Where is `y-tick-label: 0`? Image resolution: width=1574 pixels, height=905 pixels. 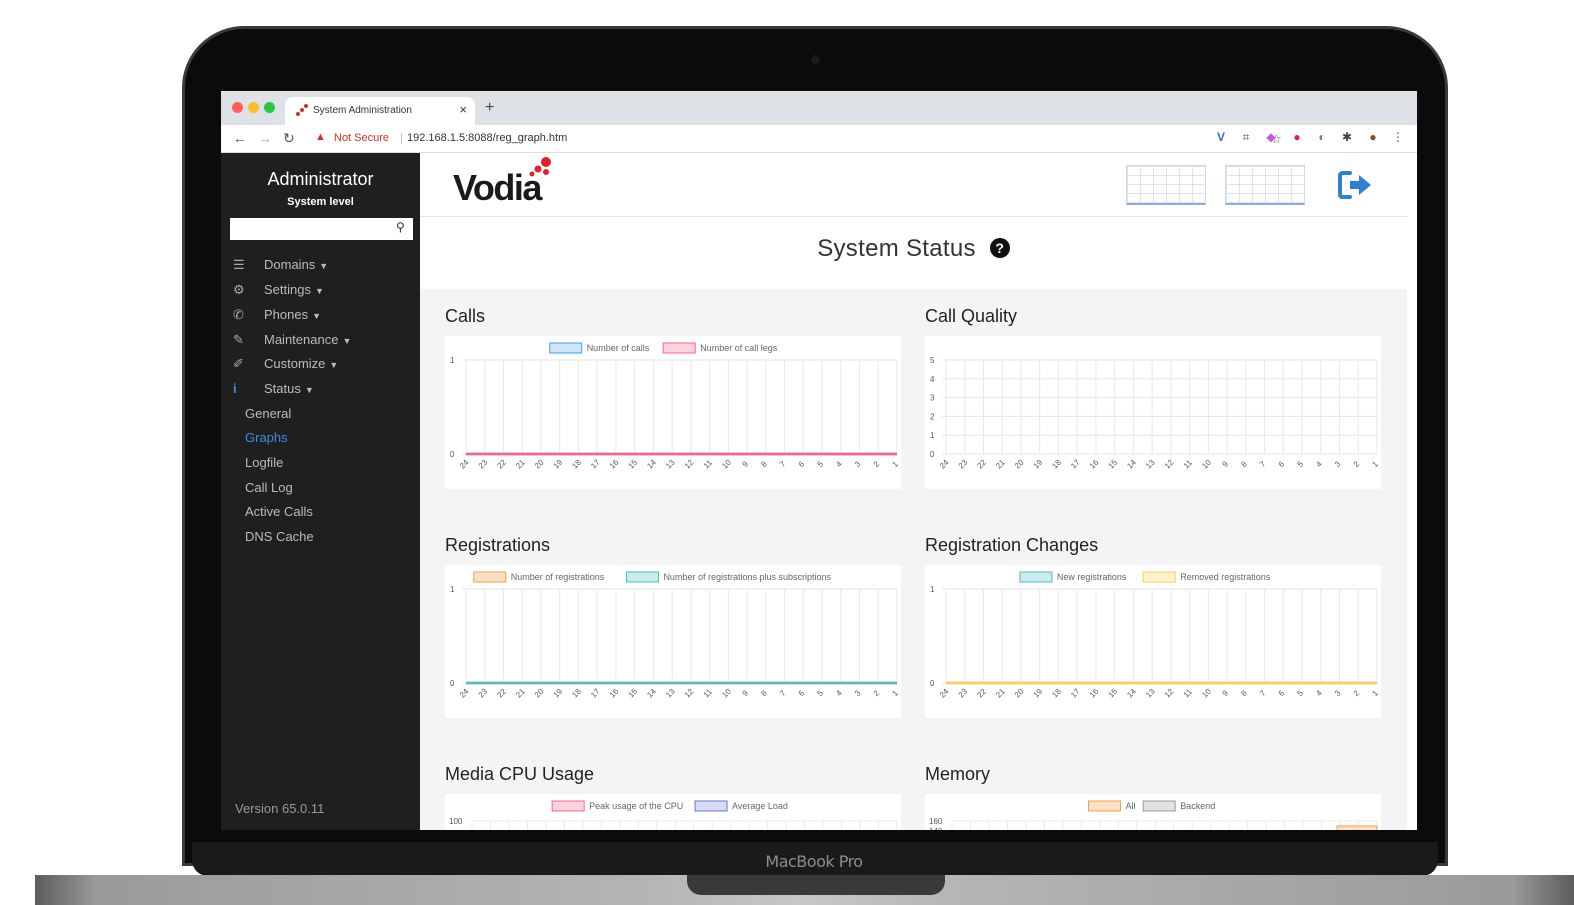 y-tick-label: 0 is located at coordinates (932, 454).